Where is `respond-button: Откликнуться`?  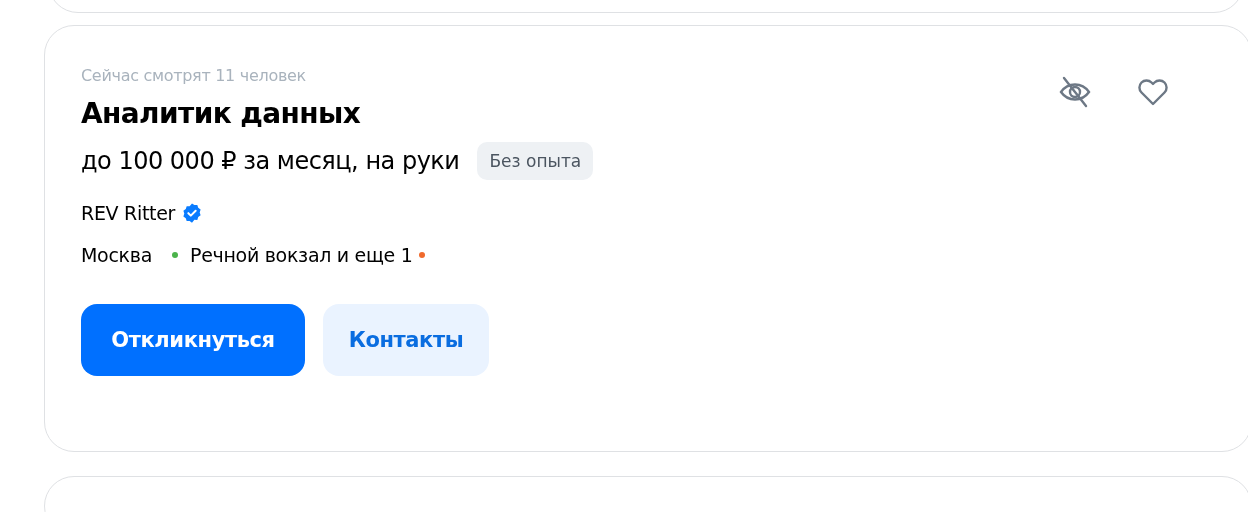 respond-button: Откликнуться is located at coordinates (193, 340).